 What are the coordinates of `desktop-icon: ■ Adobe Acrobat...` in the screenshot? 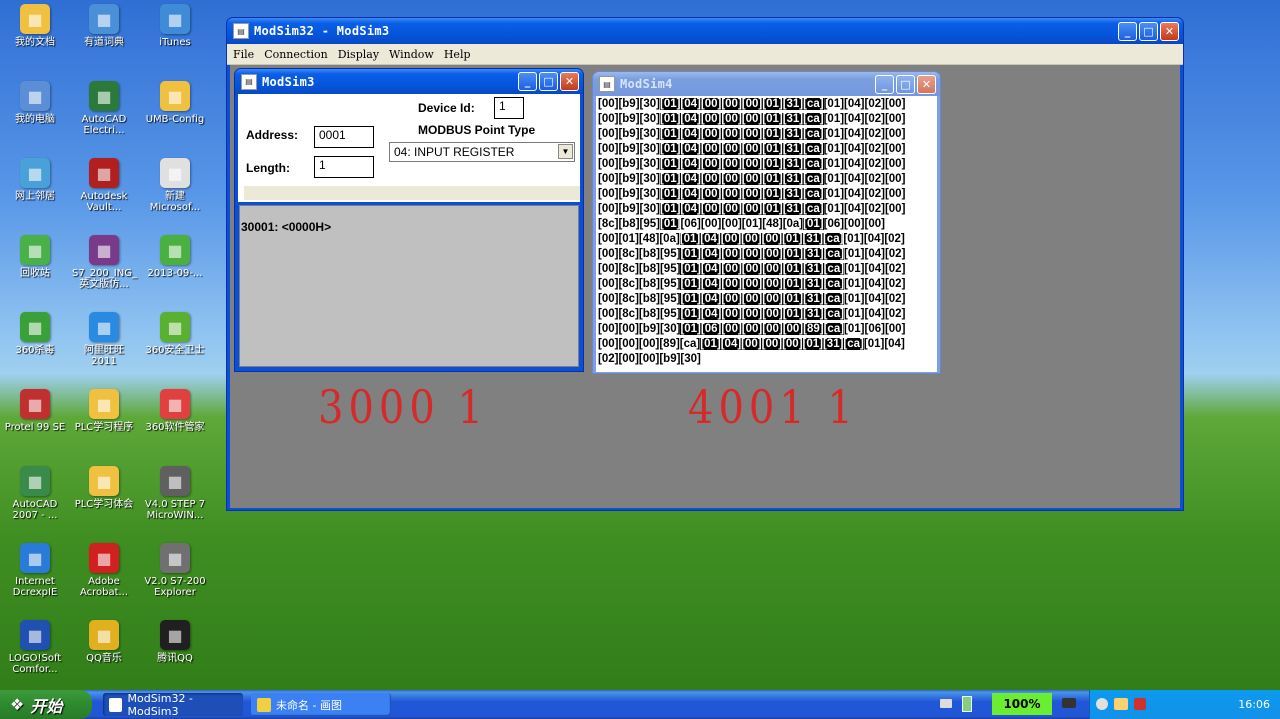 It's located at (104, 570).